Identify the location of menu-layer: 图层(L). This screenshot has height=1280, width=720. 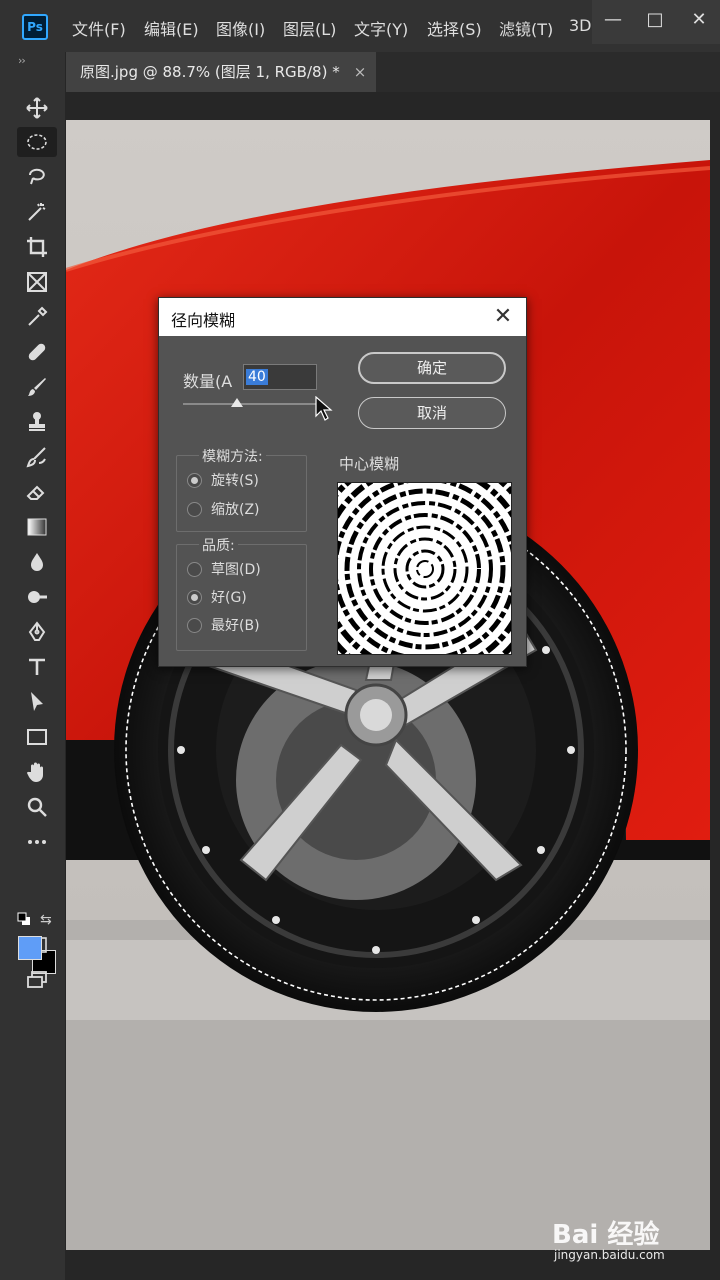
(309, 28).